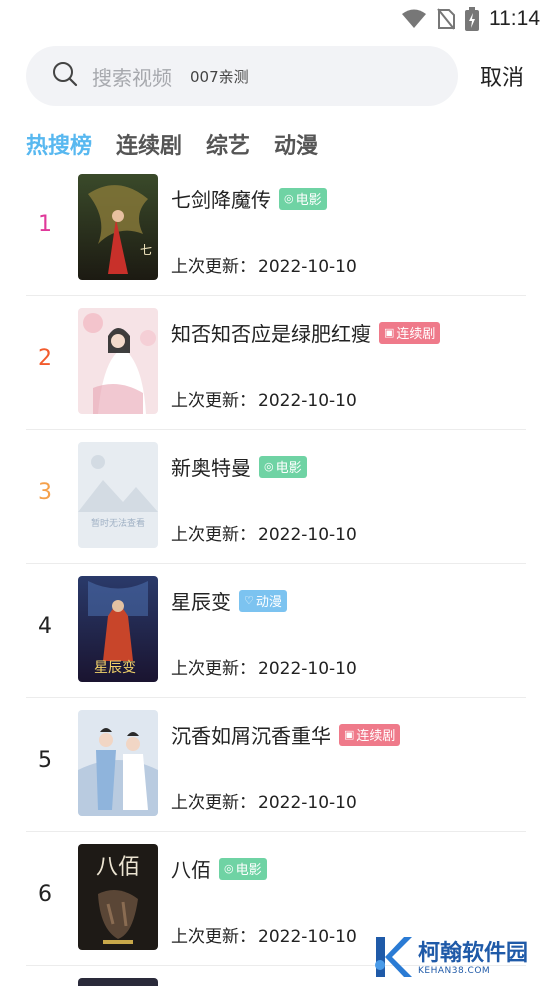  What do you see at coordinates (219, 76) in the screenshot?
I see `search-hint: 007亲测` at bounding box center [219, 76].